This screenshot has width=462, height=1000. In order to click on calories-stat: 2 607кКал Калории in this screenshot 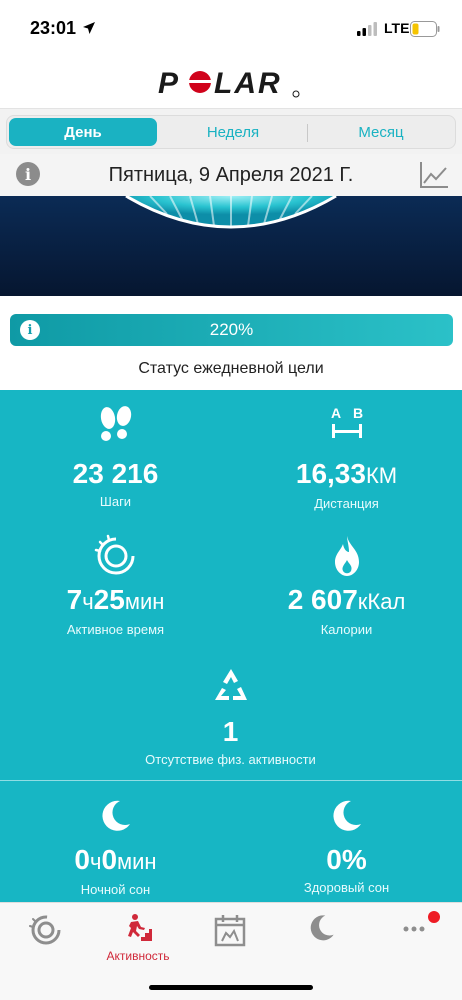, I will do `click(346, 585)`.